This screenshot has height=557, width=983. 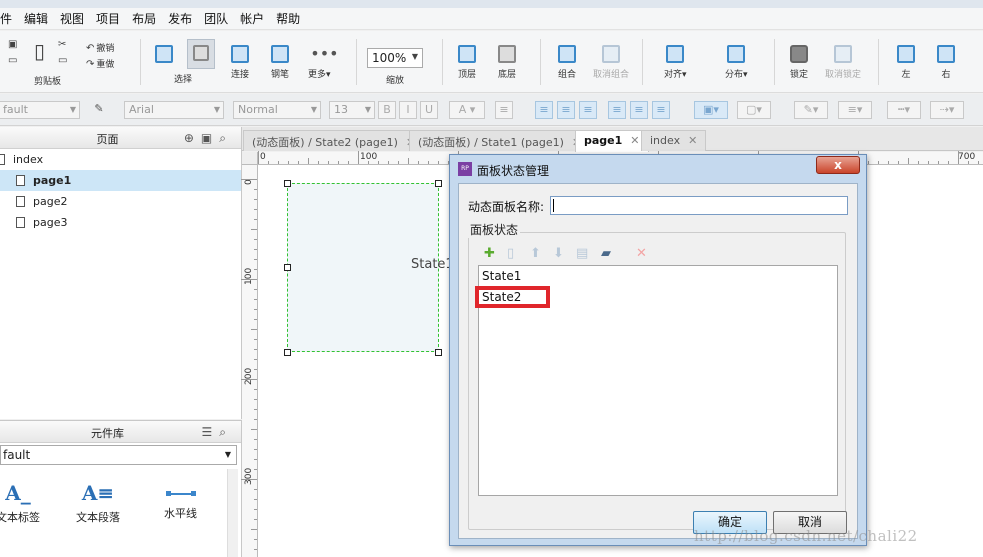 What do you see at coordinates (588, 110) in the screenshot?
I see `align-text-right-button: ≡` at bounding box center [588, 110].